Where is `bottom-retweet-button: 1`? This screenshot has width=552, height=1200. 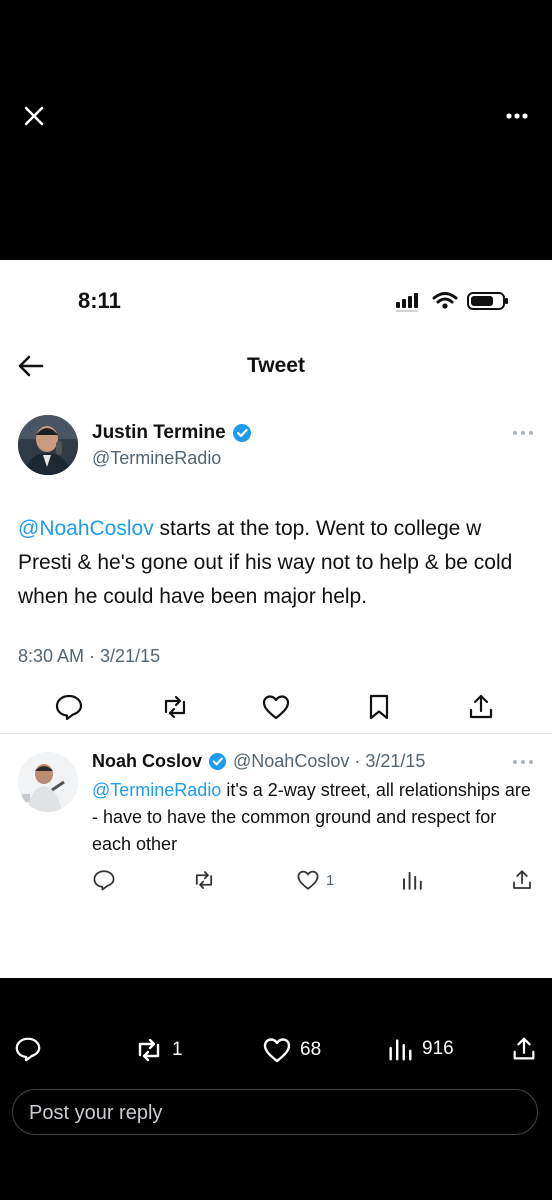
bottom-retweet-button: 1 is located at coordinates (158, 1050).